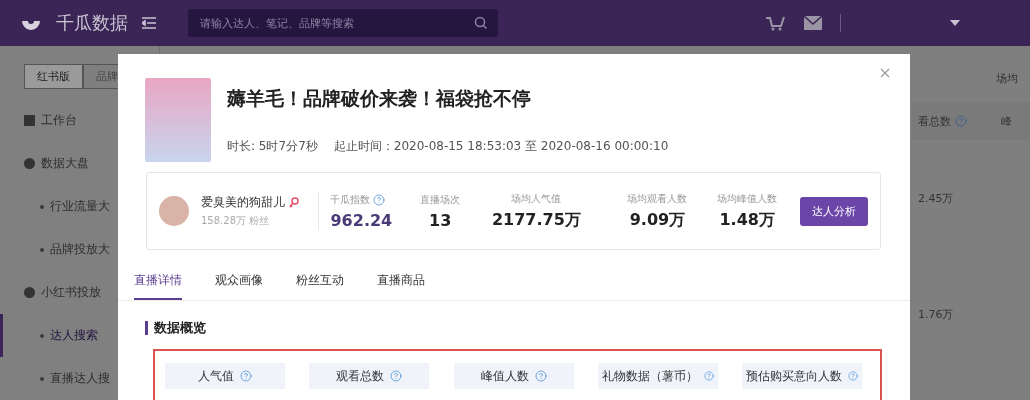 This screenshot has height=400, width=1030. What do you see at coordinates (79, 206) in the screenshot?
I see `sidebar-item: 行业流量大` at bounding box center [79, 206].